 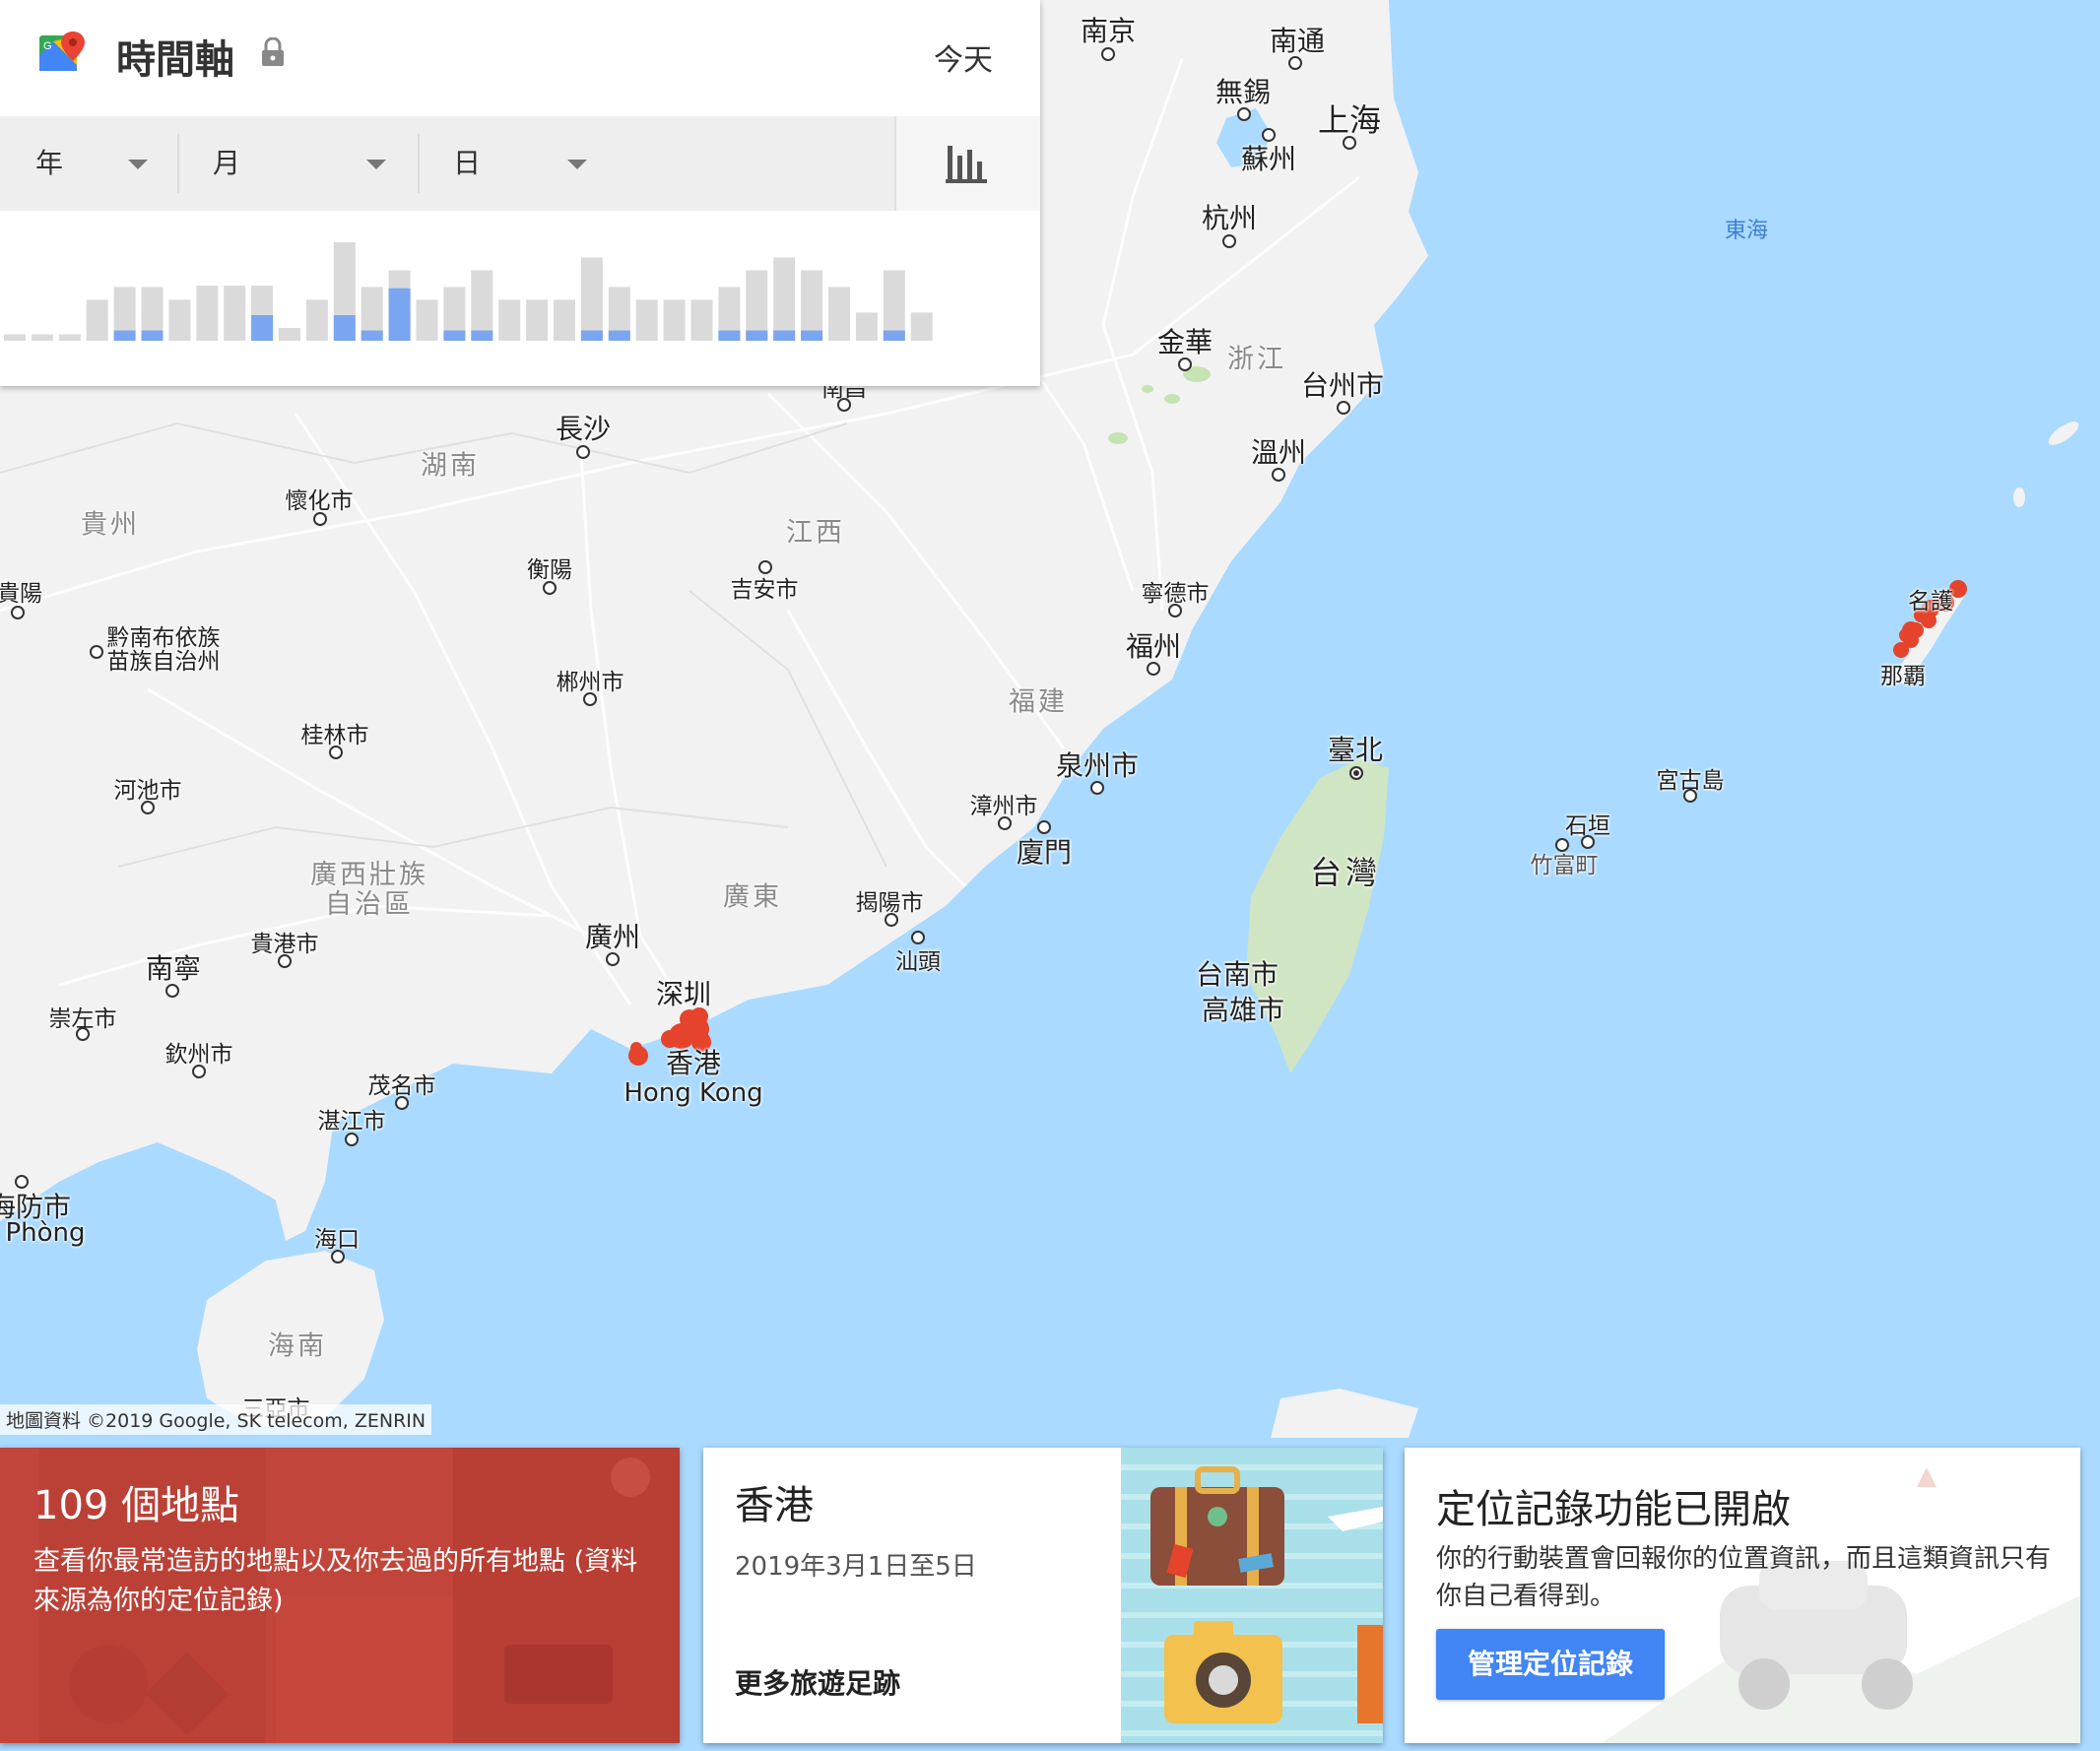 I want to click on city-label-qiannan: 黔南布依族 苗族自治州, so click(x=164, y=650).